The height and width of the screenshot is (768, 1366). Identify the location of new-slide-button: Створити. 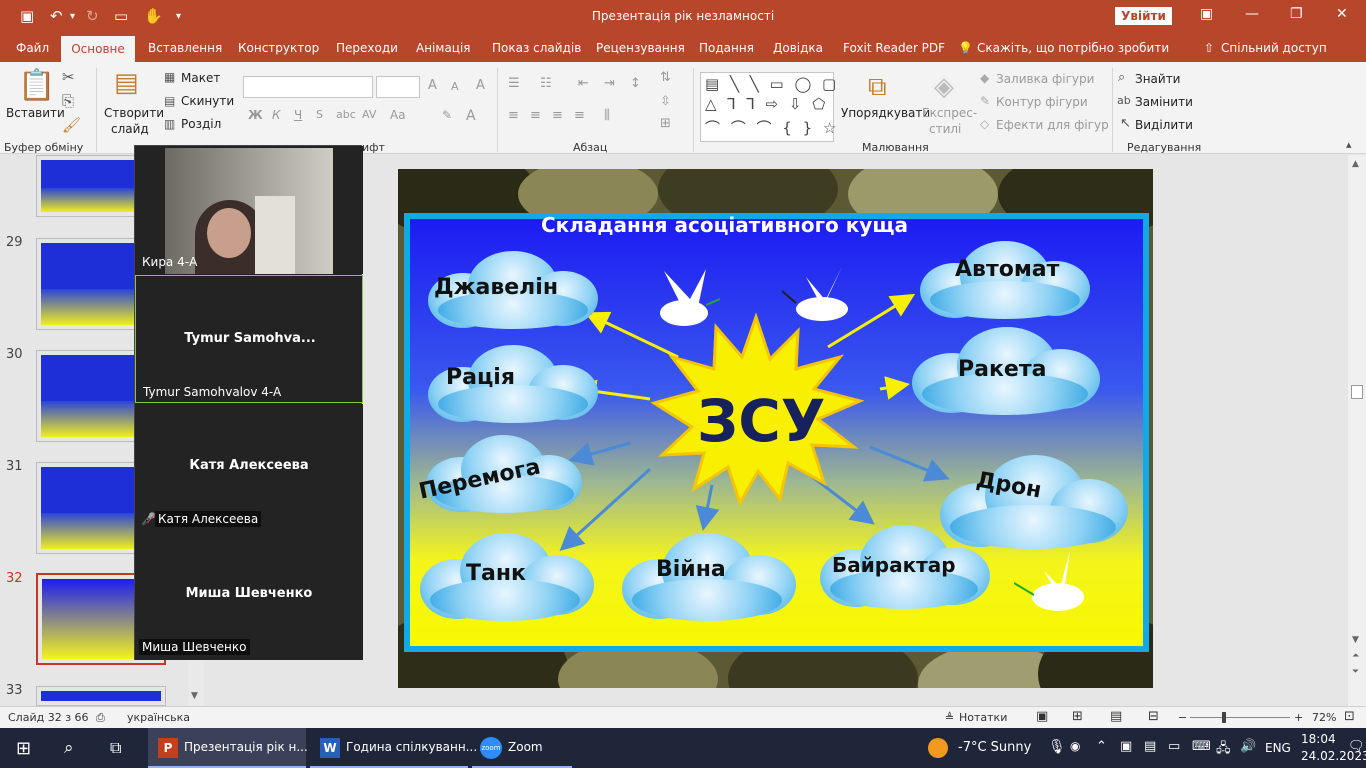
(134, 113).